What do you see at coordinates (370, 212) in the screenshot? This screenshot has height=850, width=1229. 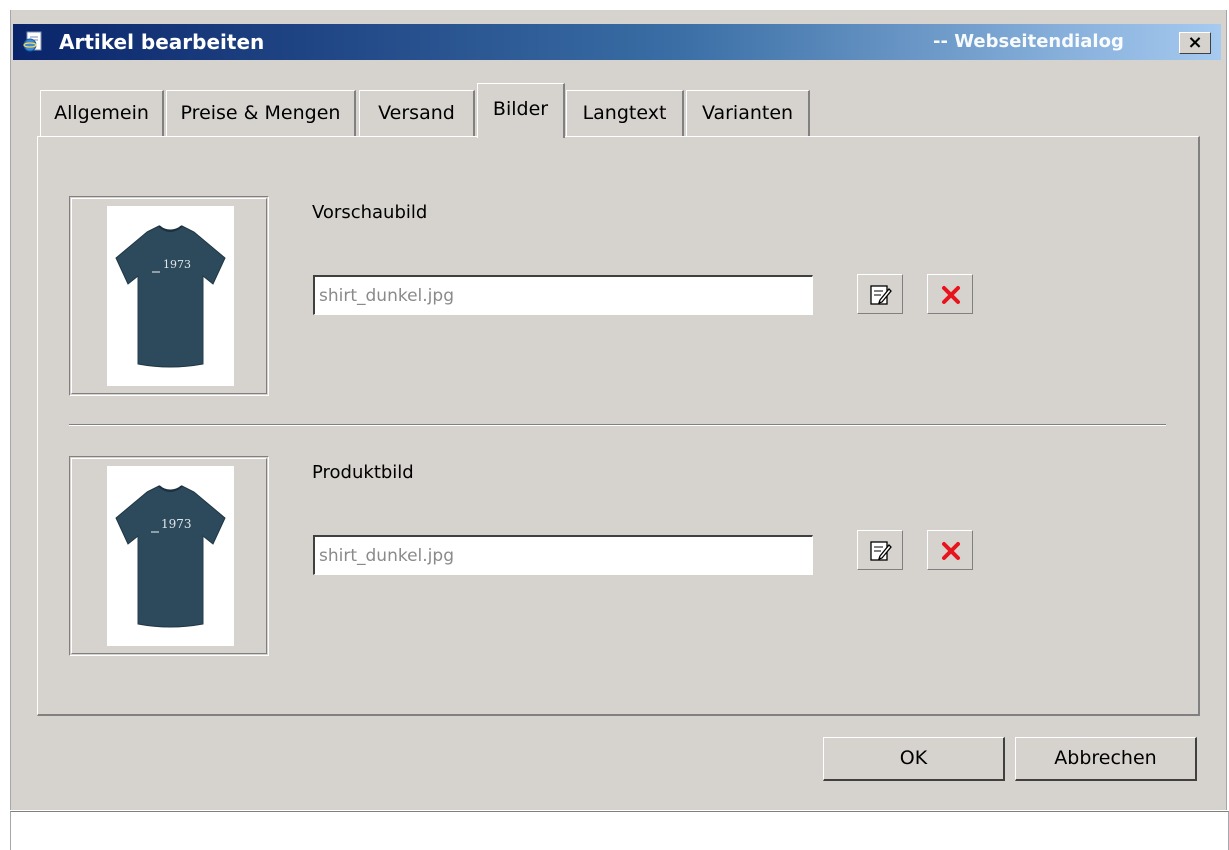 I see `preview-image-label: Vorschaubild` at bounding box center [370, 212].